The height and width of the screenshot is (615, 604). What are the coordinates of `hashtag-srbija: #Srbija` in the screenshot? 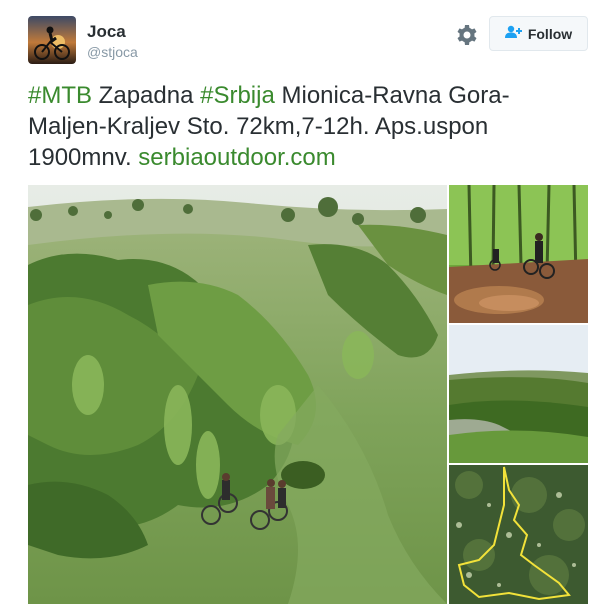 It's located at (237, 95).